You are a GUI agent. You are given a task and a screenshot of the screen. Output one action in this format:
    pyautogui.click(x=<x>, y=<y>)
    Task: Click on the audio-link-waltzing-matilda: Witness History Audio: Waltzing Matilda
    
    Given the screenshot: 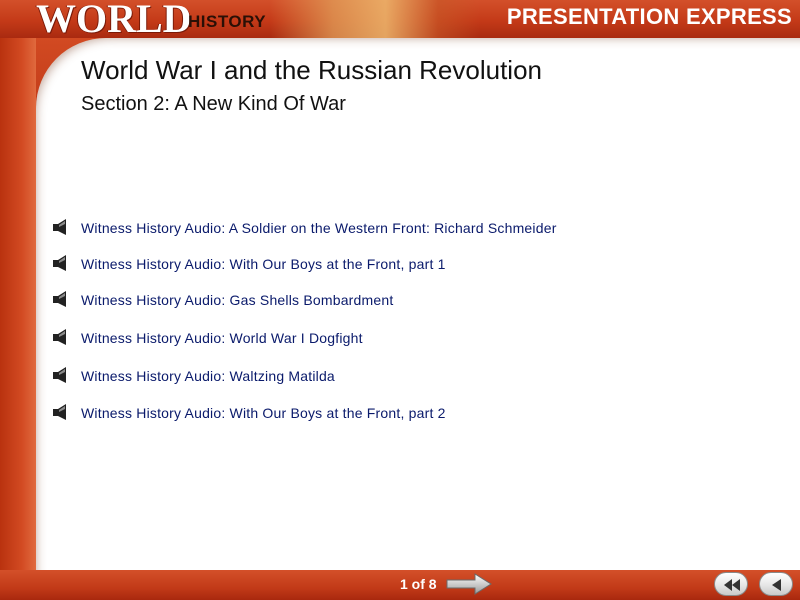 What is the action you would take?
    pyautogui.click(x=400, y=376)
    